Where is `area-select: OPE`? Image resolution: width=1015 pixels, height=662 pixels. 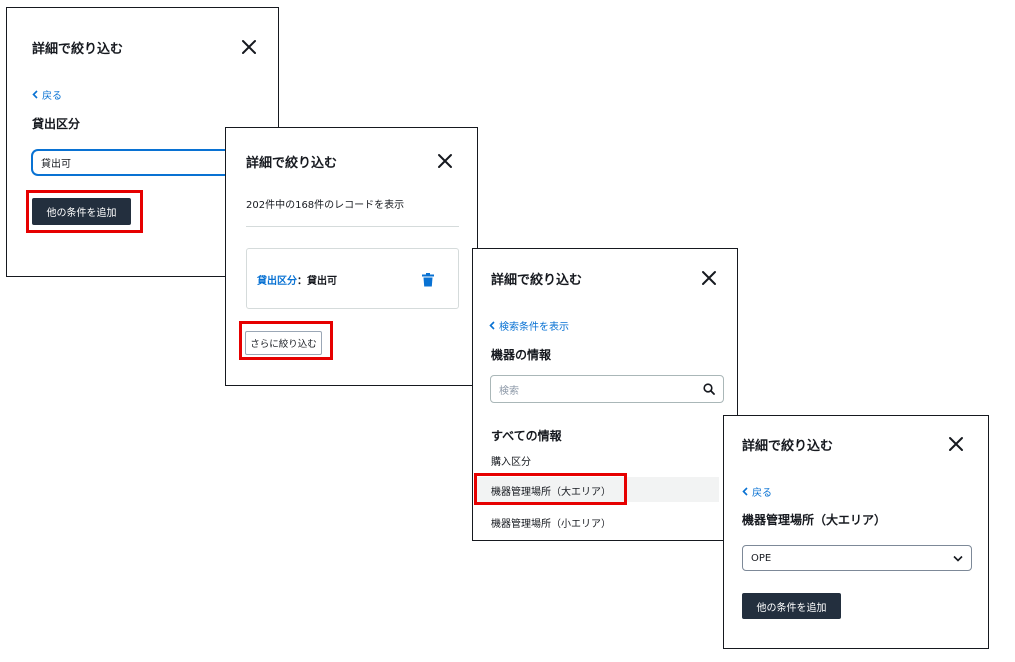
area-select: OPE is located at coordinates (857, 558).